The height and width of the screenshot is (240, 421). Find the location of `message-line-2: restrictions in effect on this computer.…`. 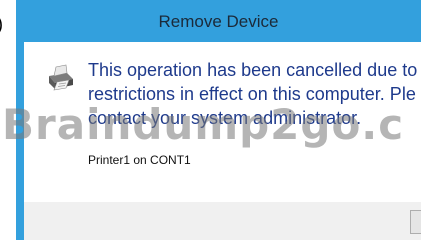

message-line-2: restrictions in effect on this computer.… is located at coordinates (252, 94).